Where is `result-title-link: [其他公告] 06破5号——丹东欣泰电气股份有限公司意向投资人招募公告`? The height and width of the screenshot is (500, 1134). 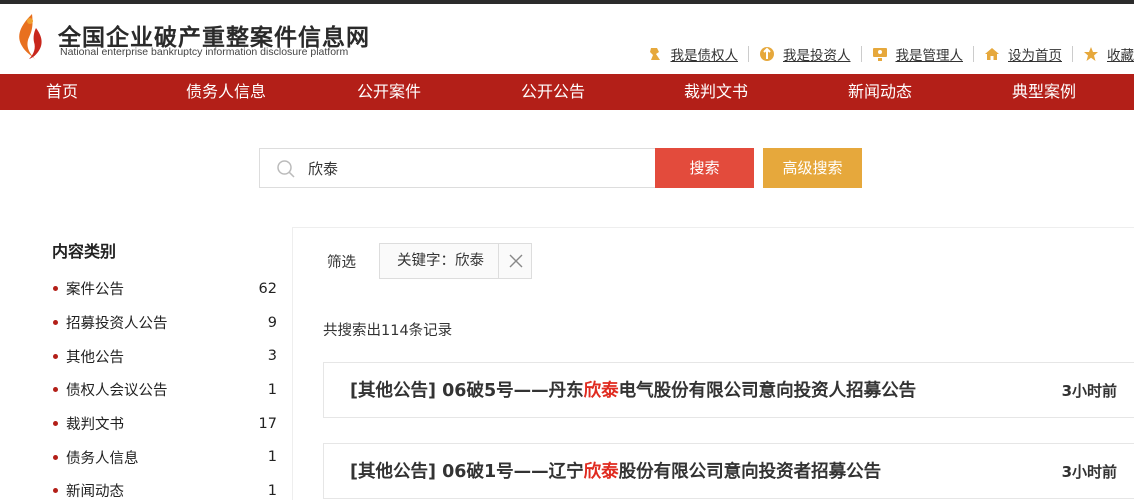 result-title-link: [其他公告] 06破5号——丹东欣泰电气股份有限公司意向投资人招募公告 is located at coordinates (633, 391).